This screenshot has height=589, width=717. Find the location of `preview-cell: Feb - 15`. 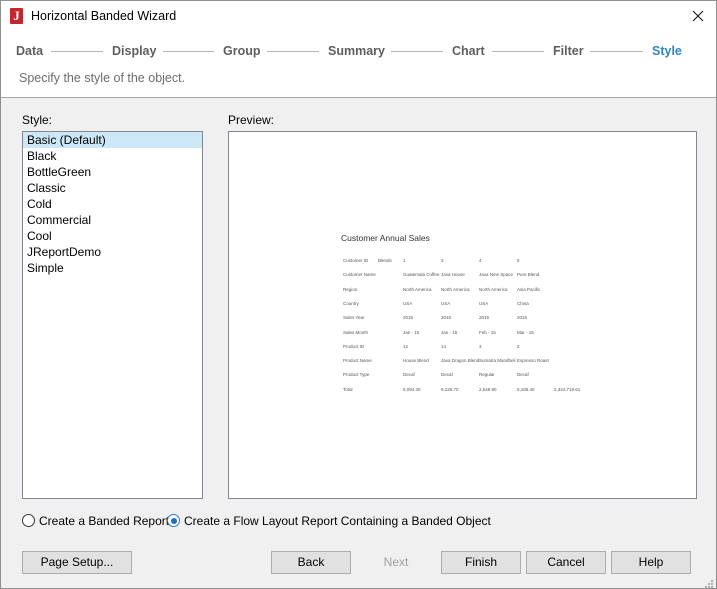

preview-cell: Feb - 15 is located at coordinates (487, 332).